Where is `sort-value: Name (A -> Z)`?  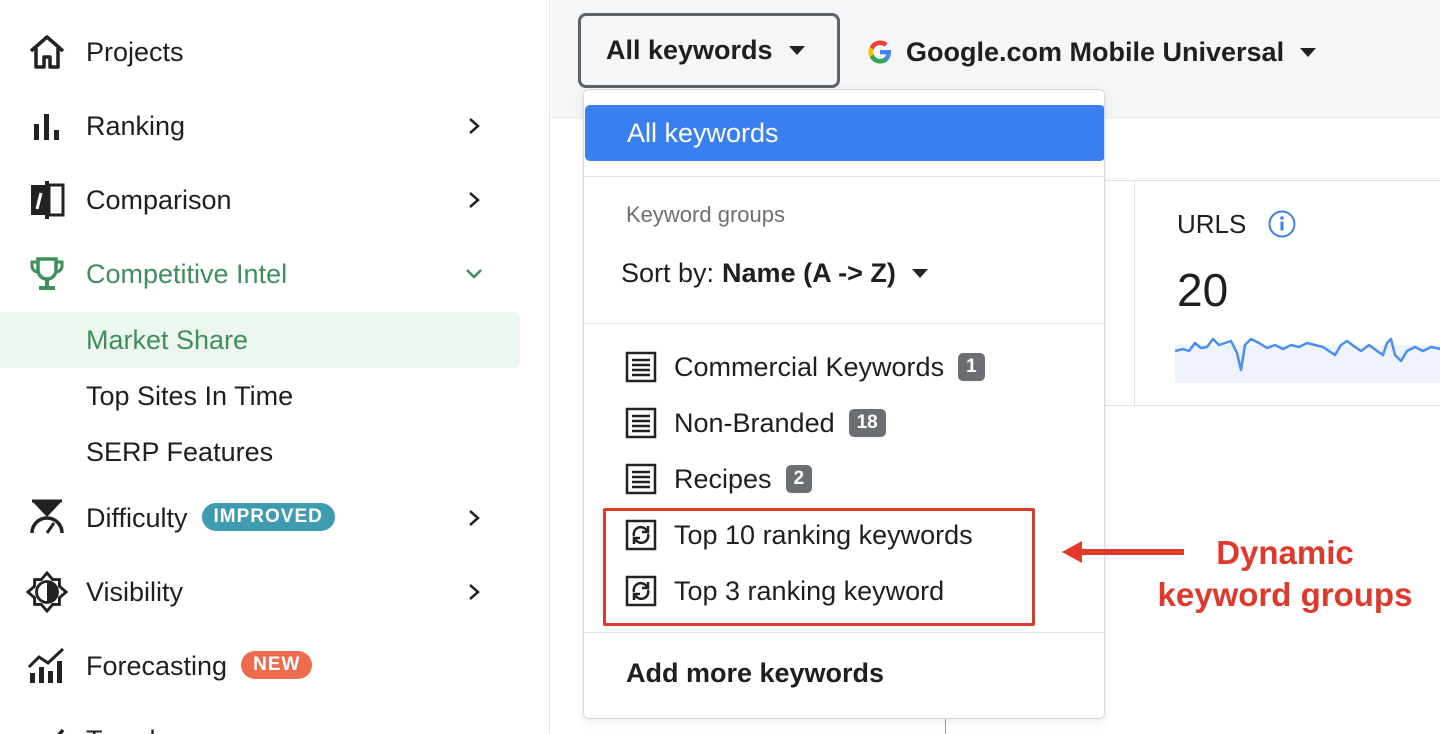 sort-value: Name (A -> Z) is located at coordinates (809, 273).